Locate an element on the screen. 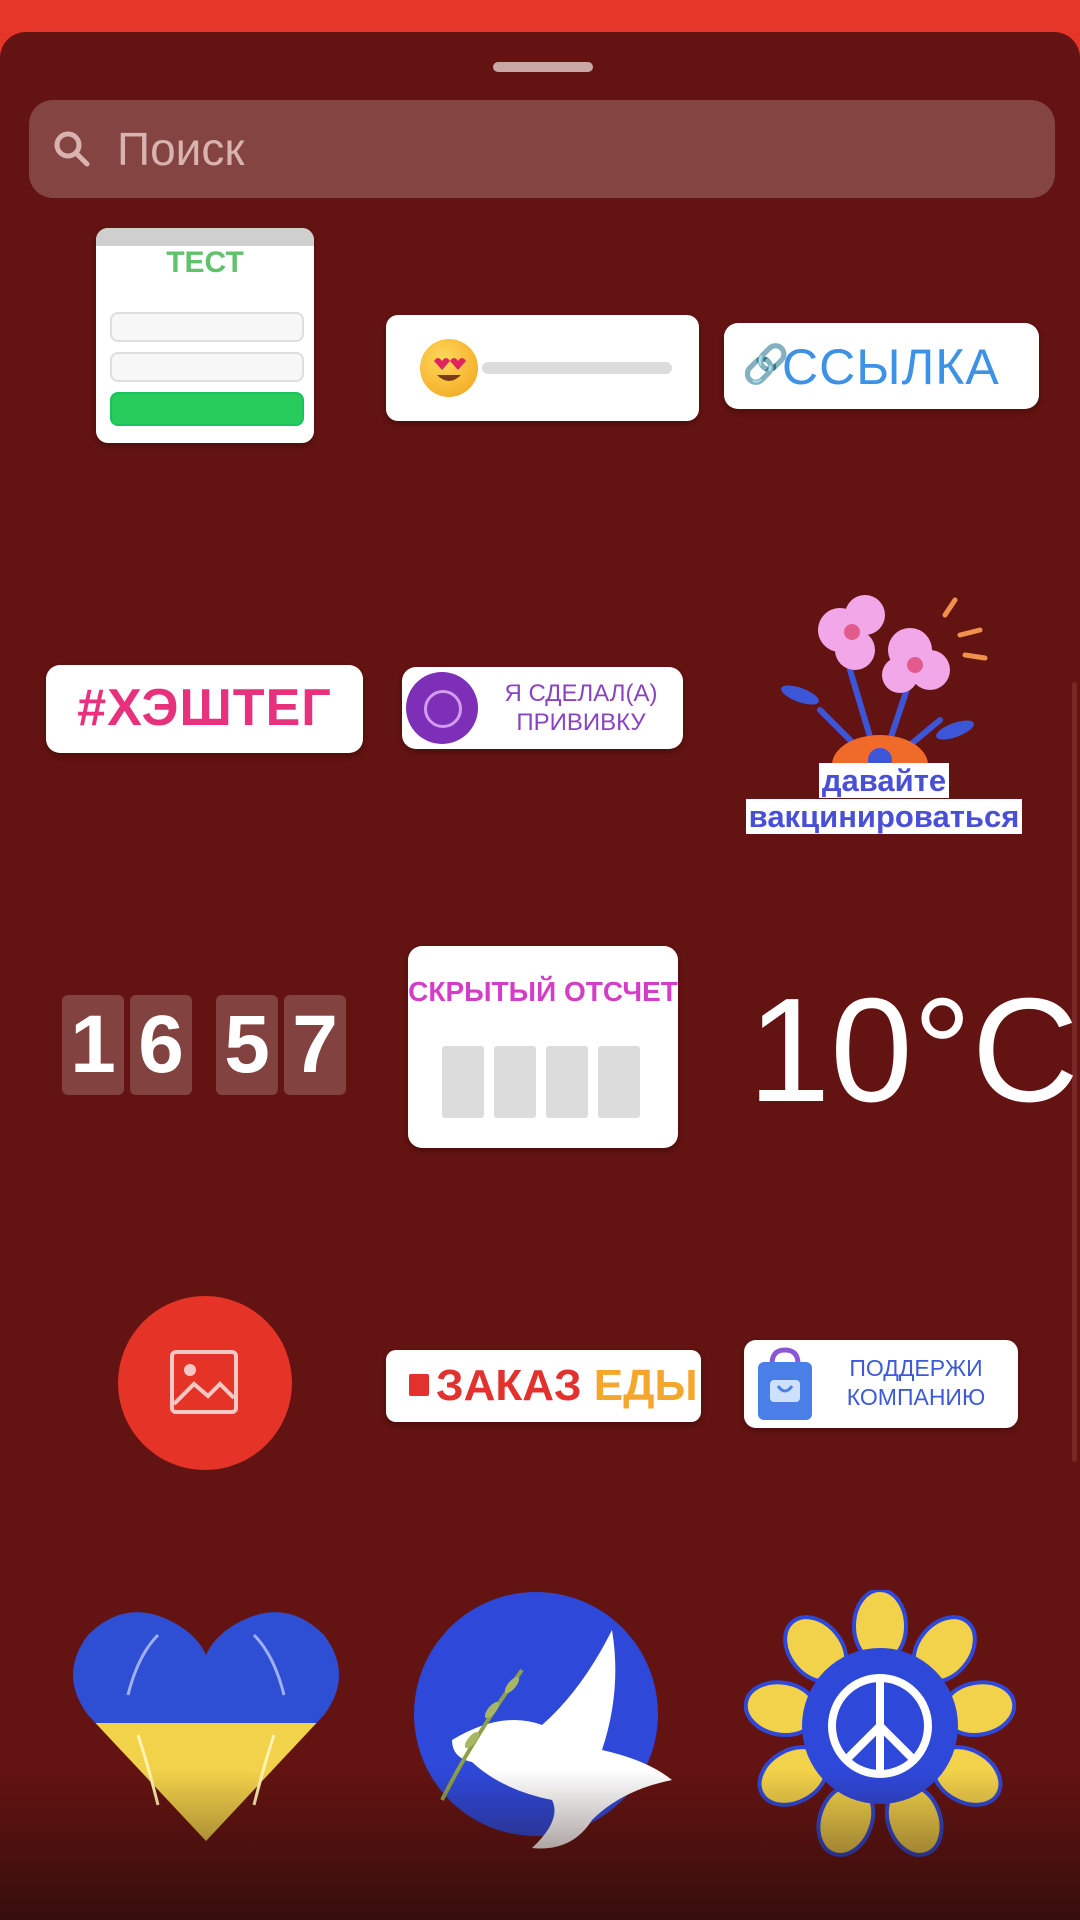  time-digit: 1 is located at coordinates (93, 1045).